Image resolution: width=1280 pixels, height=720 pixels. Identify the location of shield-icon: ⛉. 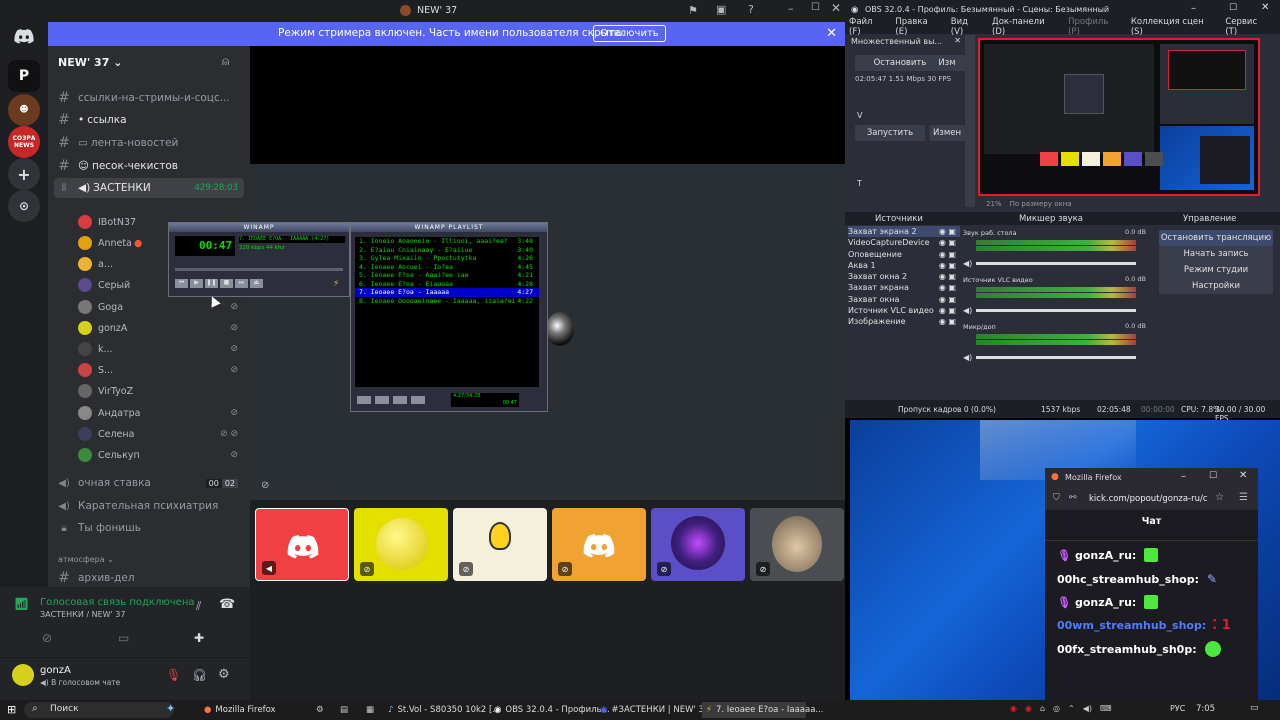
(1056, 498).